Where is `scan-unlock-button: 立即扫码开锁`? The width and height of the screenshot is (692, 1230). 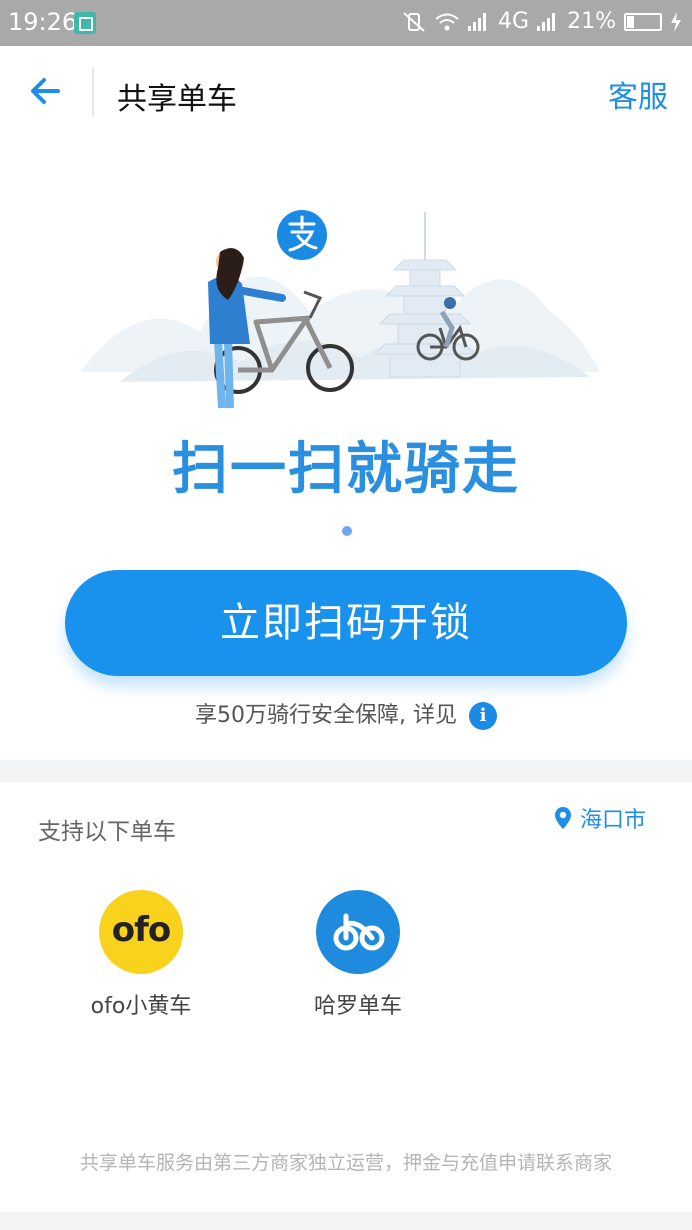
scan-unlock-button: 立即扫码开锁 is located at coordinates (346, 623).